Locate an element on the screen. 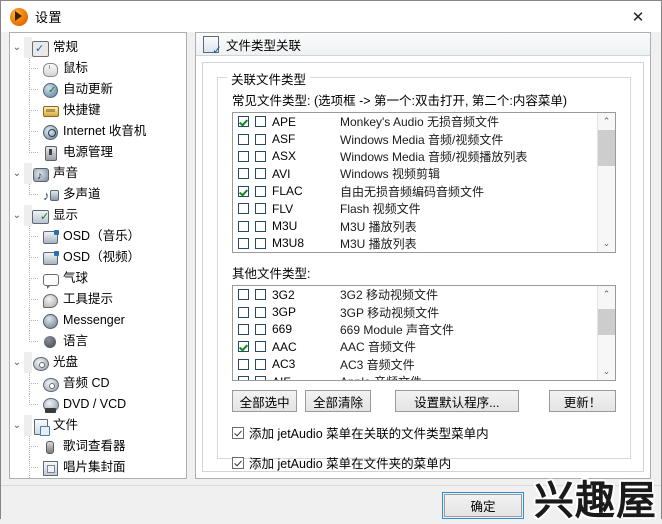  update-button: 更新！ is located at coordinates (582, 401).